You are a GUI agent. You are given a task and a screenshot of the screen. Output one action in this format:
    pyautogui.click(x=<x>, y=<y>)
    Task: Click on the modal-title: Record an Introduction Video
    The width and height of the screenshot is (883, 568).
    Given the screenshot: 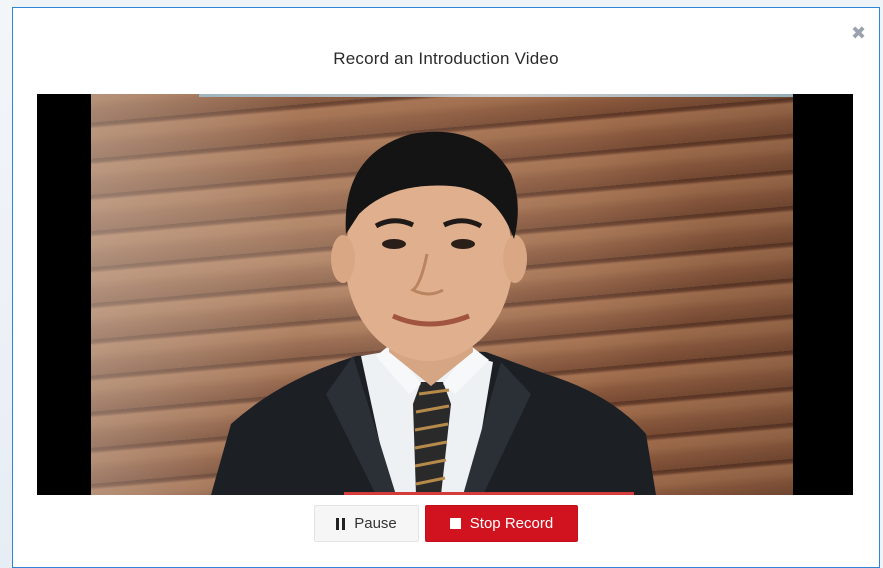 What is the action you would take?
    pyautogui.click(x=446, y=58)
    